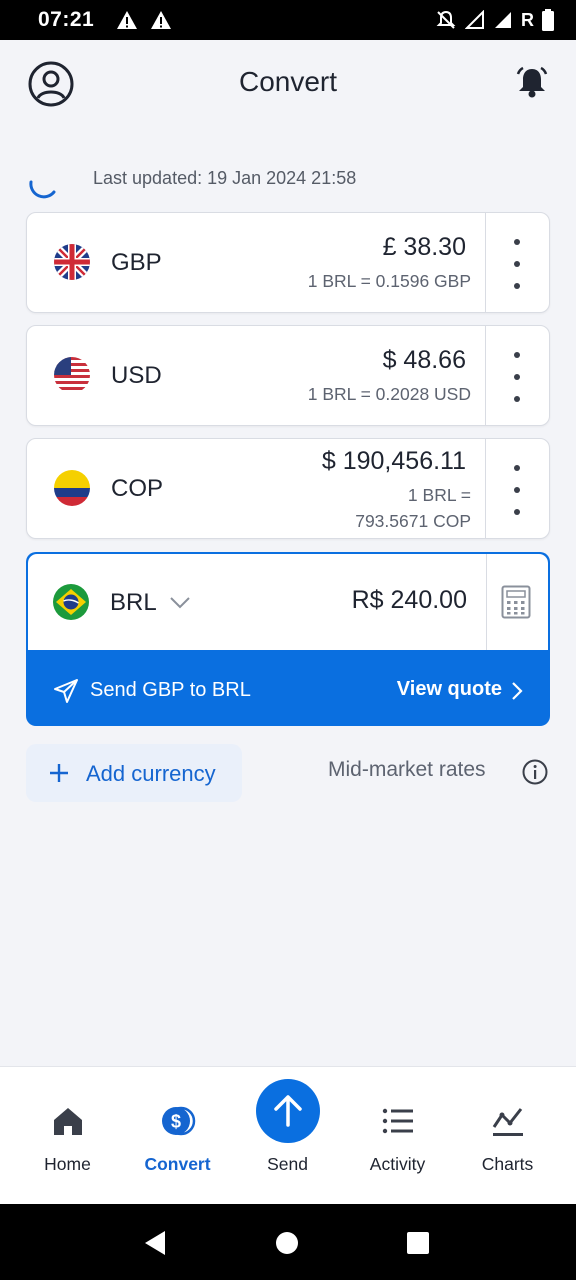 This screenshot has height=1280, width=576. Describe the element at coordinates (155, 1243) in the screenshot. I see `back-icon` at that location.